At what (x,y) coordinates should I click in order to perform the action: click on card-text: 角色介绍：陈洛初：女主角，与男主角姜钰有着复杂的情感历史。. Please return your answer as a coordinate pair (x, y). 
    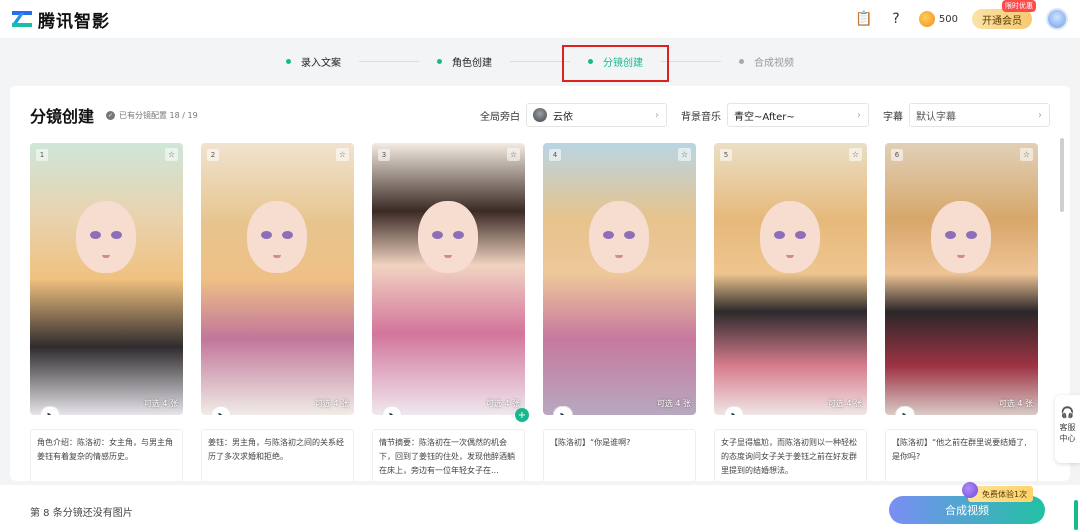
    Looking at the image, I should click on (106, 455).